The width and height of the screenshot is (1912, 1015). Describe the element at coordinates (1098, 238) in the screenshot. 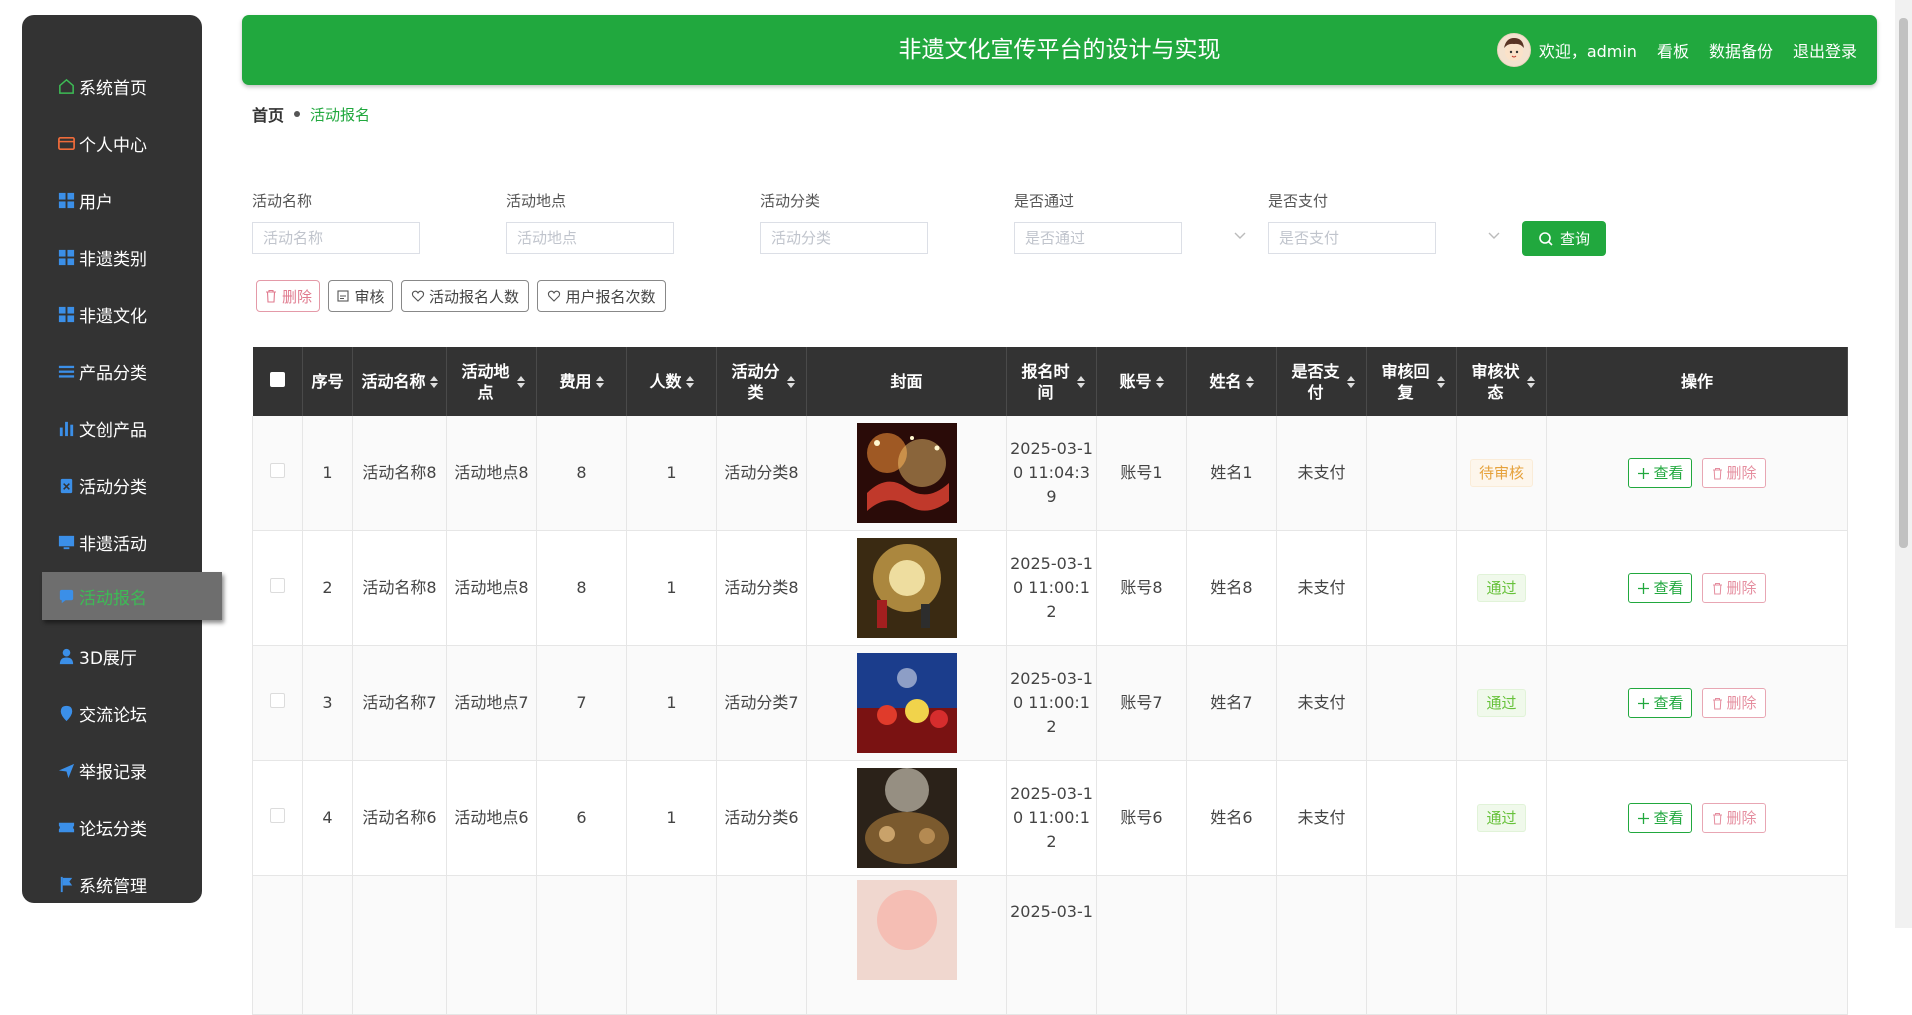

I see `passed-select` at that location.